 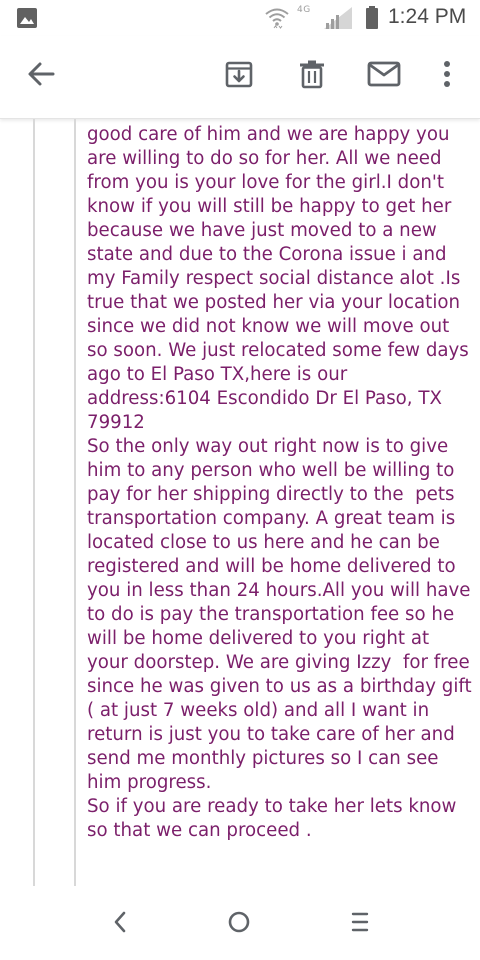 I want to click on nav-recents-button, so click(x=360, y=924).